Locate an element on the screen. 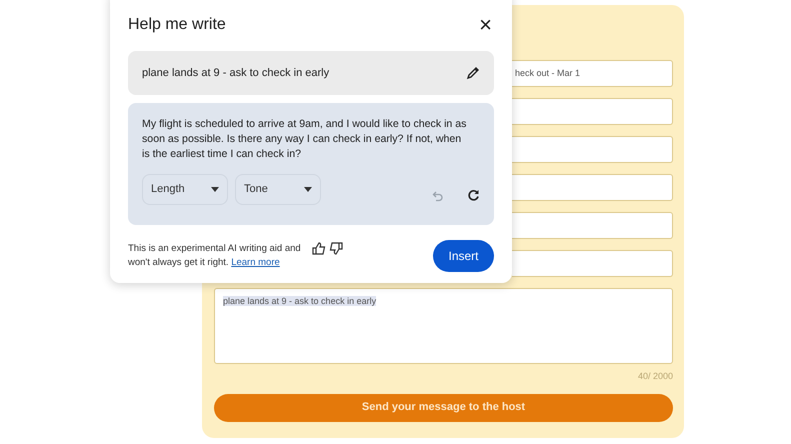  prompt-box: plane lands at 9 - ask to check in early is located at coordinates (311, 73).